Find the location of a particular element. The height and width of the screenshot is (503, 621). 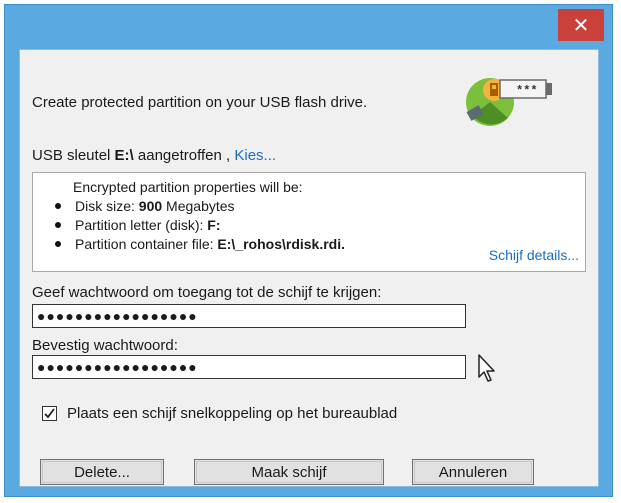

properties-title: Encrypted partition properties will be: is located at coordinates (188, 187).